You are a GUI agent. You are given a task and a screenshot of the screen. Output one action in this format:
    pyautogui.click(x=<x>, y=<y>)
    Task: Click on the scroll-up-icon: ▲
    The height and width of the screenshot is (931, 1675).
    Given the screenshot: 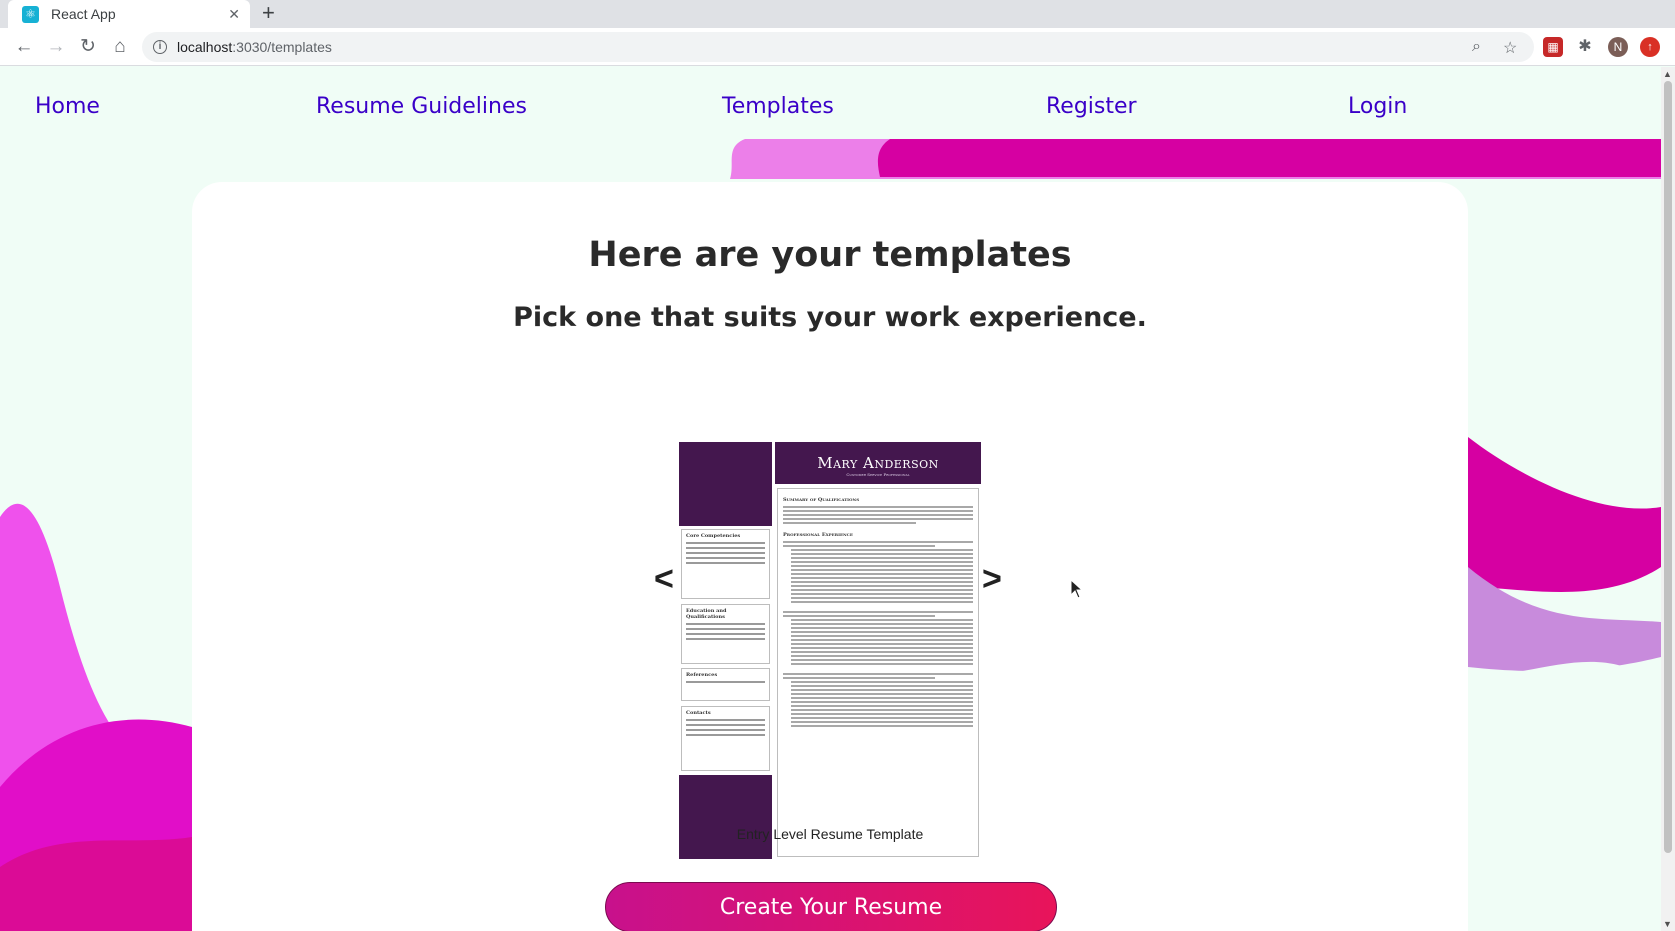 What is the action you would take?
    pyautogui.click(x=1667, y=74)
    